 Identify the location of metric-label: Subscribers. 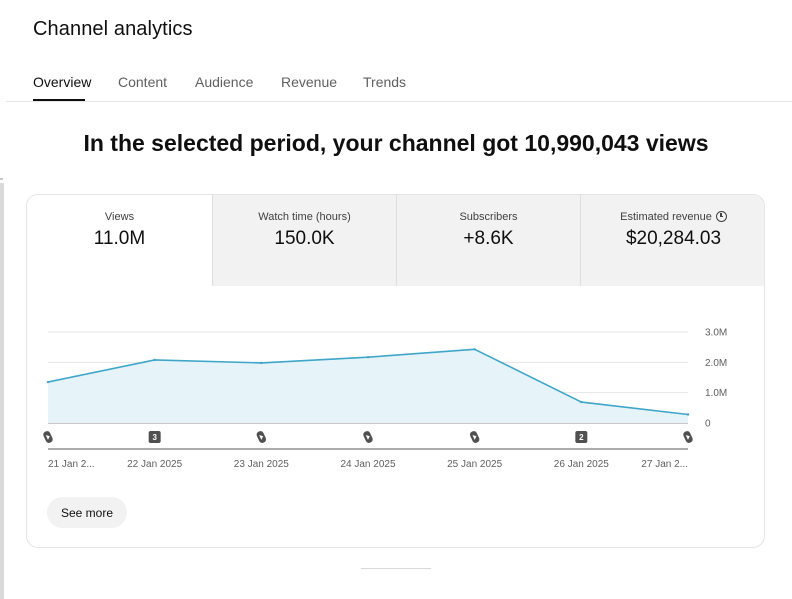
(488, 217).